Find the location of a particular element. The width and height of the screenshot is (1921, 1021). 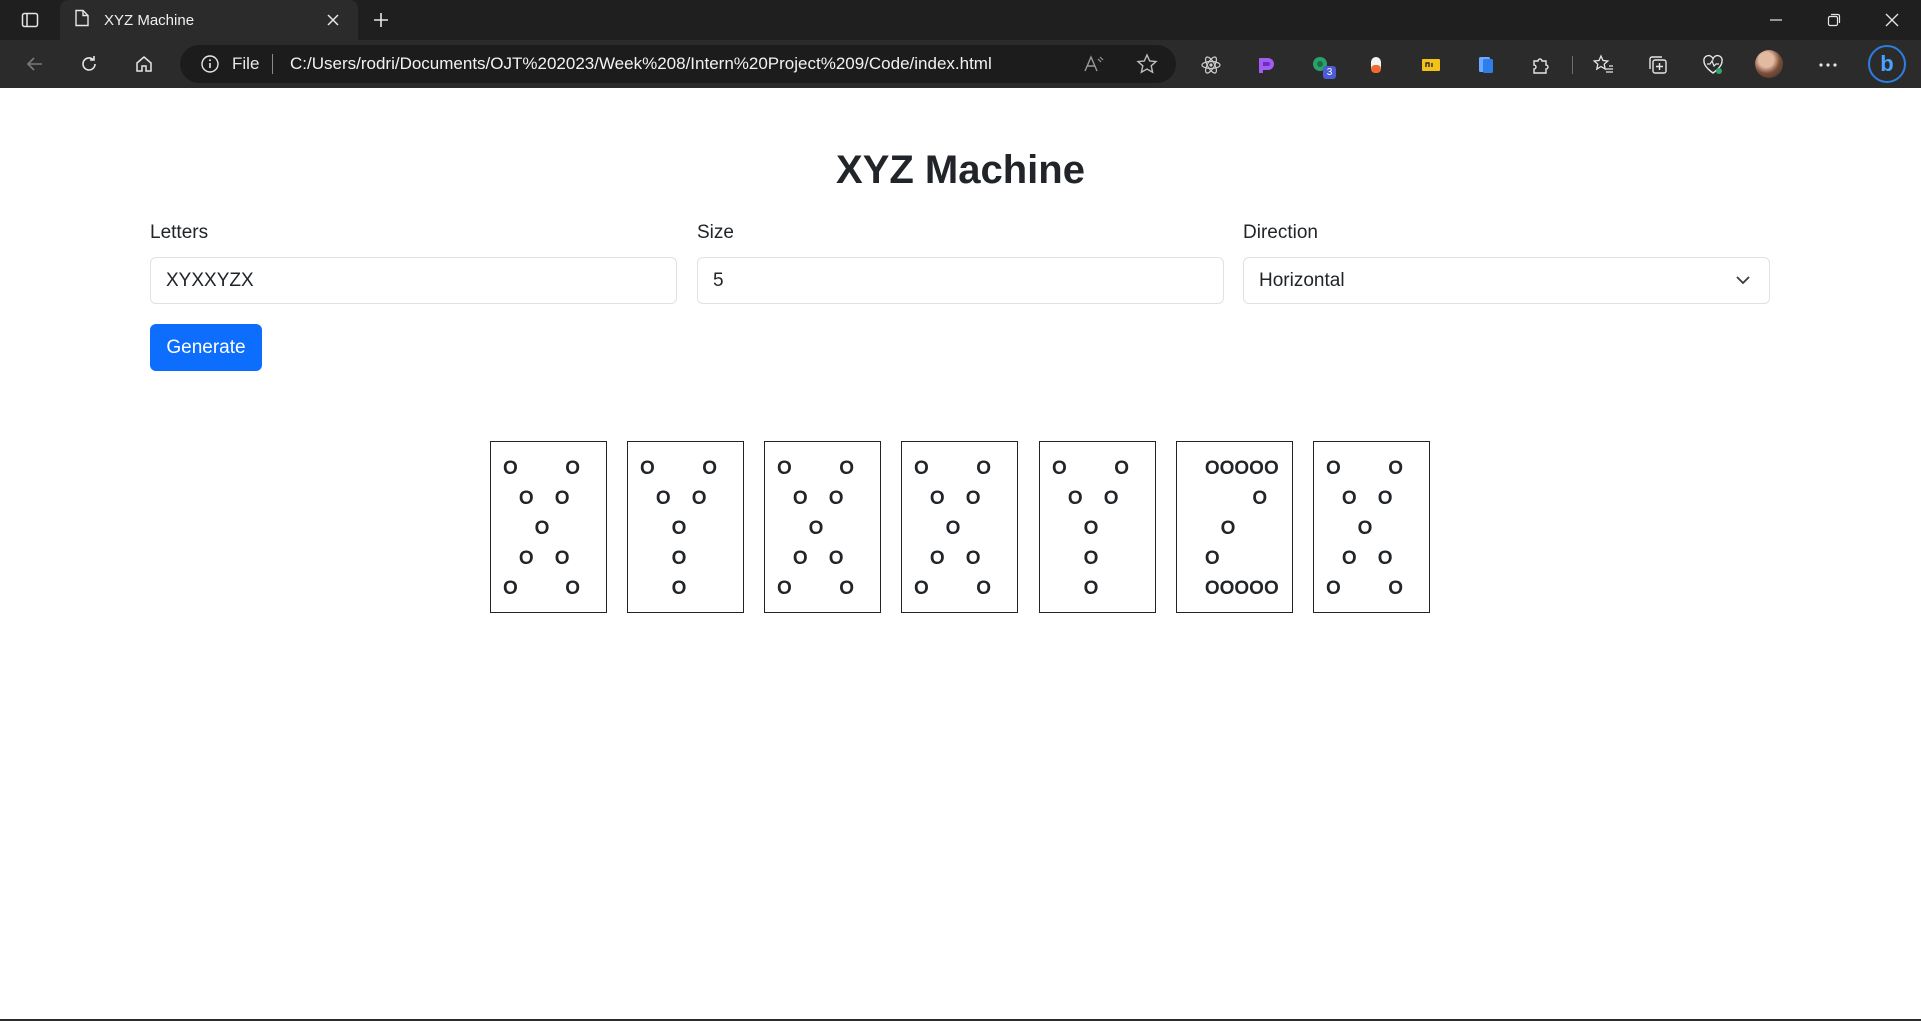

letters-label: Letters is located at coordinates (179, 232).